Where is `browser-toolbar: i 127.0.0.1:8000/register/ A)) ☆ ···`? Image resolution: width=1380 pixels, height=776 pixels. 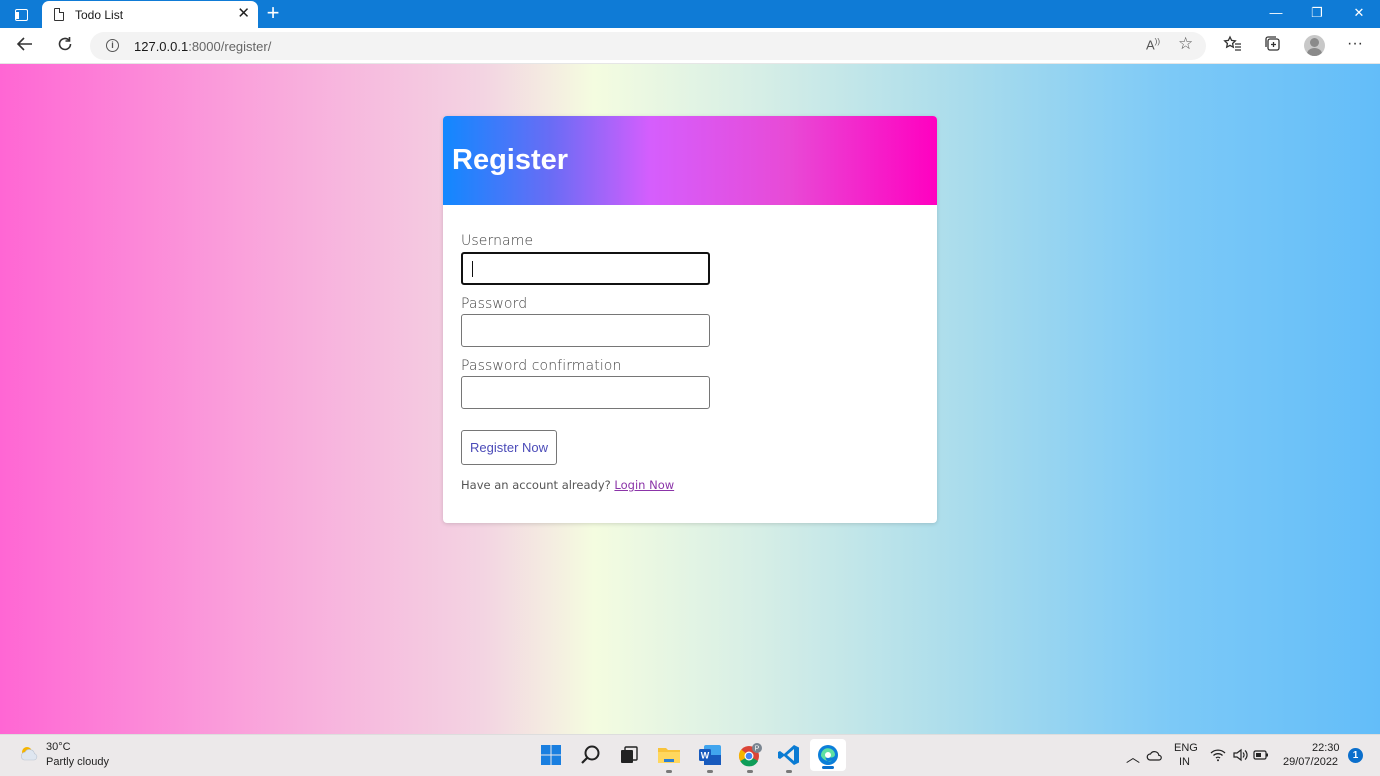
browser-toolbar: i 127.0.0.1:8000/register/ A)) ☆ ··· is located at coordinates (690, 46).